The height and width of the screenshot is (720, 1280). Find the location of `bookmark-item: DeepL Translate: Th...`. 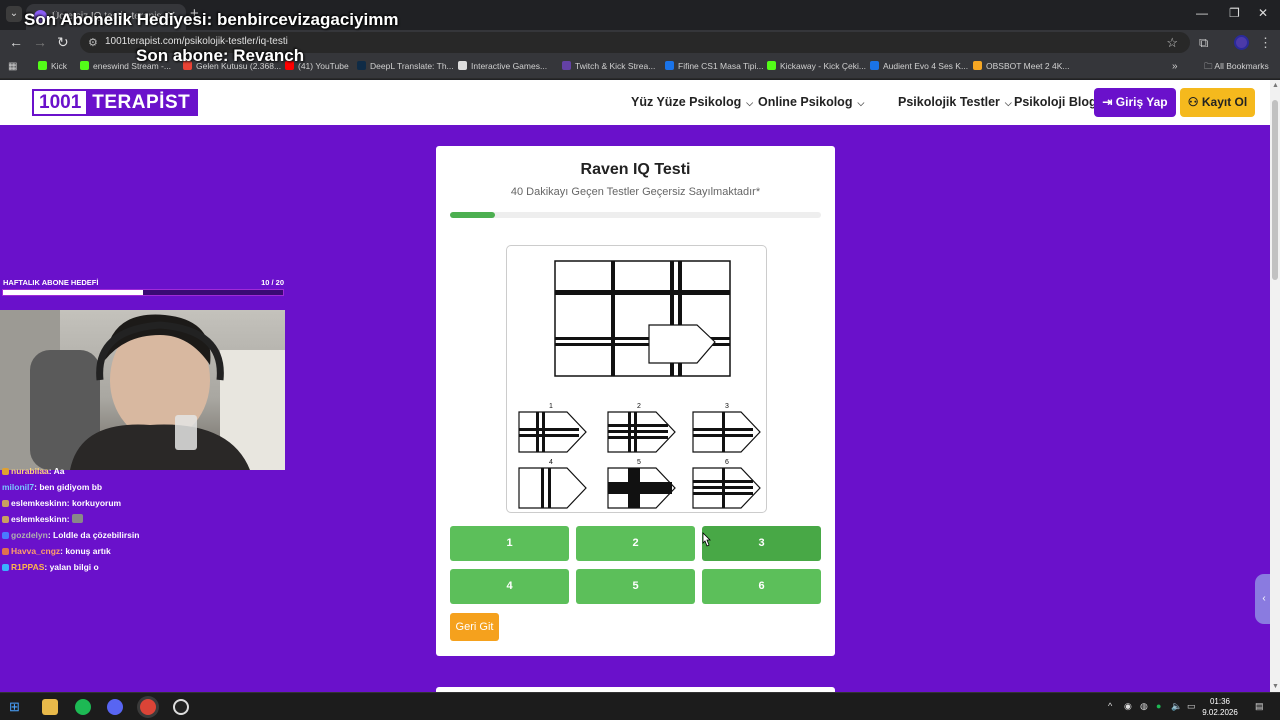

bookmark-item: DeepL Translate: Th... is located at coordinates (405, 66).